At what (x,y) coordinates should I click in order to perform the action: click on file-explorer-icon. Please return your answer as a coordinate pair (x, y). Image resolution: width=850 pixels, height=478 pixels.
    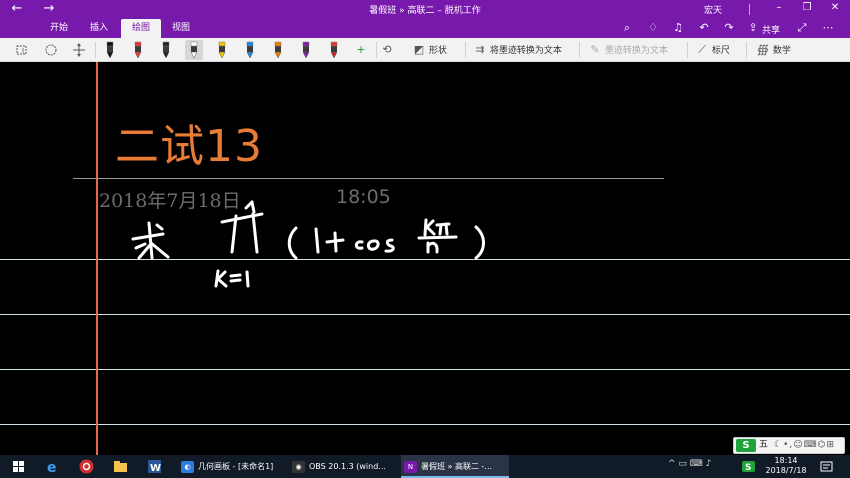
    Looking at the image, I should click on (120, 466).